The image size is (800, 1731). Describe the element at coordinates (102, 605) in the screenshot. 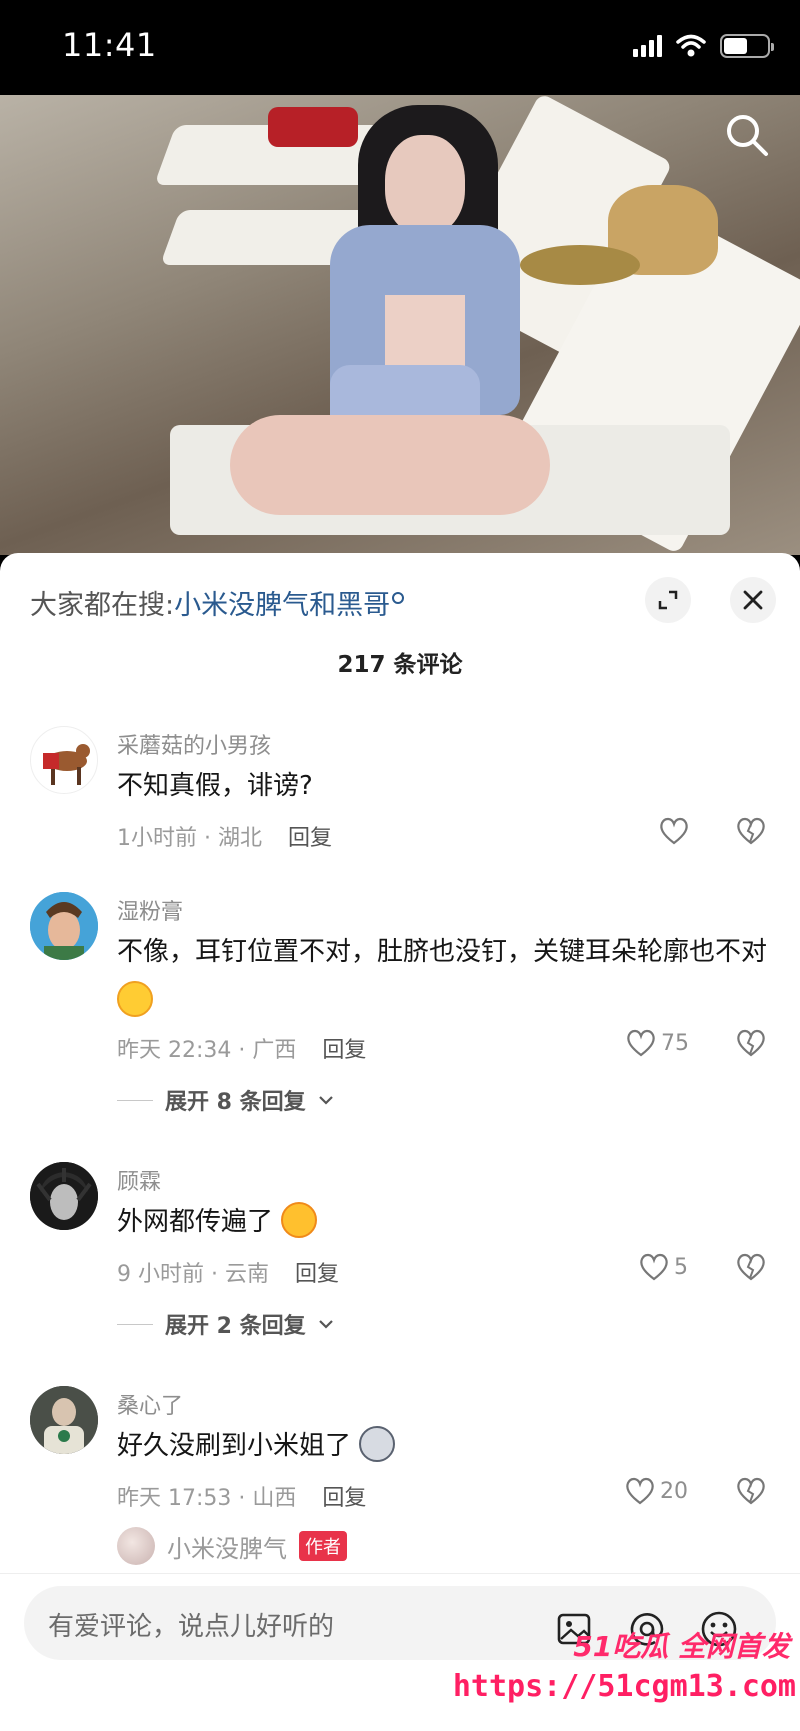

I see `trending-prefix: 大家都在搜:` at that location.